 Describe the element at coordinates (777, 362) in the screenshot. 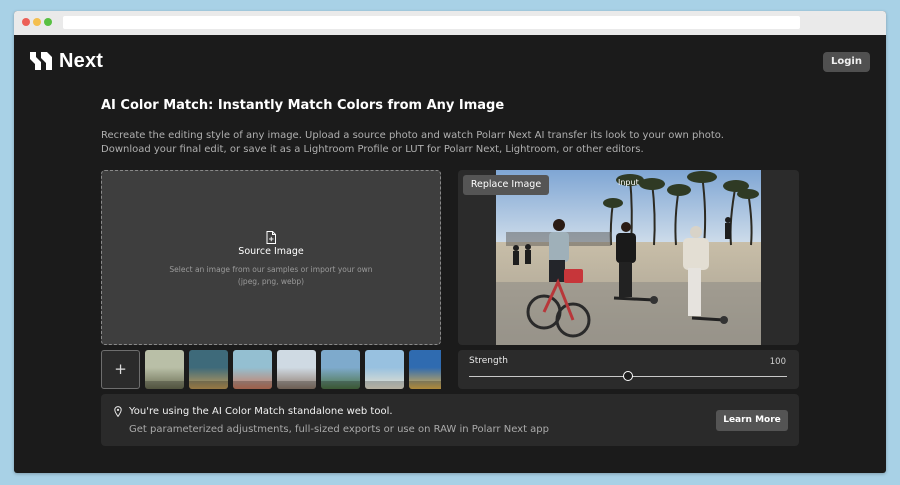

I see `strength-value: 100` at that location.